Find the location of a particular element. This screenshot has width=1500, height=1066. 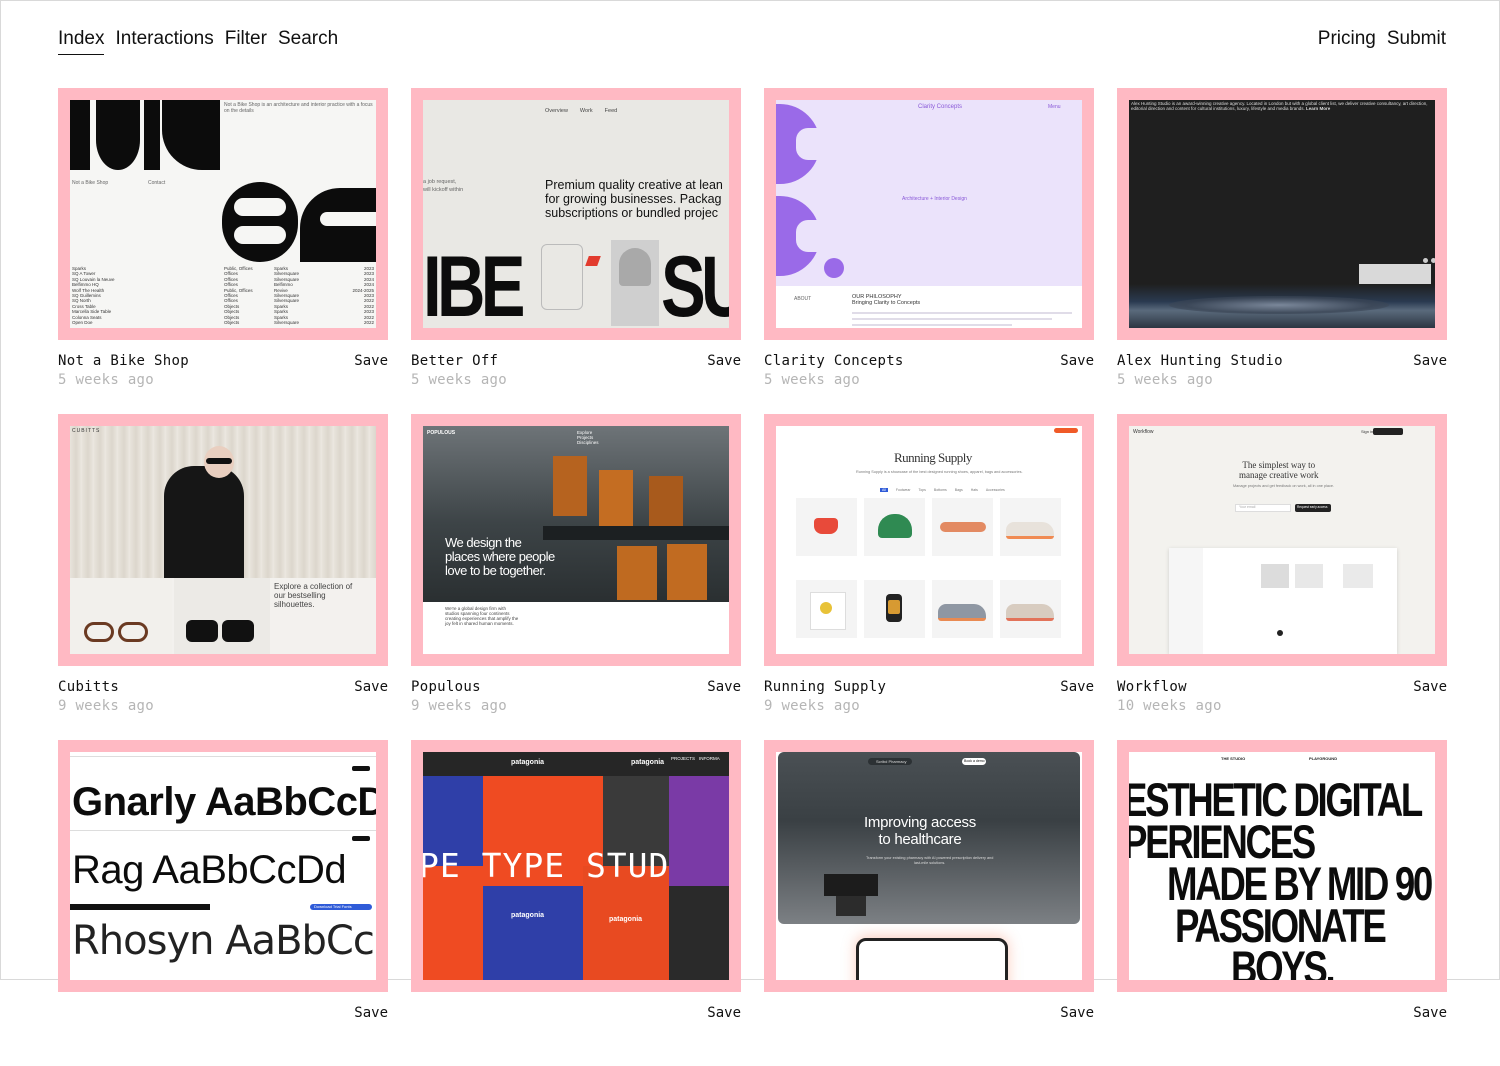

site-title: Running Supply is located at coordinates (825, 687).